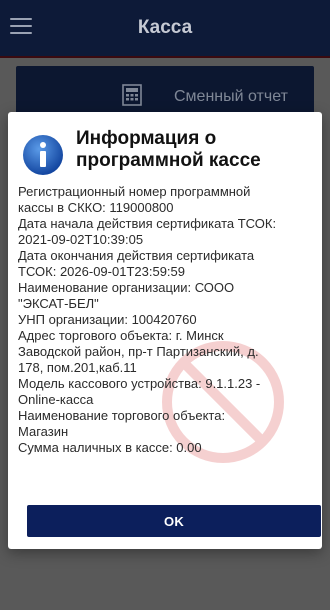 This screenshot has width=330, height=610. I want to click on info-line: 2021-09-02T10:39:05, so click(81, 239).